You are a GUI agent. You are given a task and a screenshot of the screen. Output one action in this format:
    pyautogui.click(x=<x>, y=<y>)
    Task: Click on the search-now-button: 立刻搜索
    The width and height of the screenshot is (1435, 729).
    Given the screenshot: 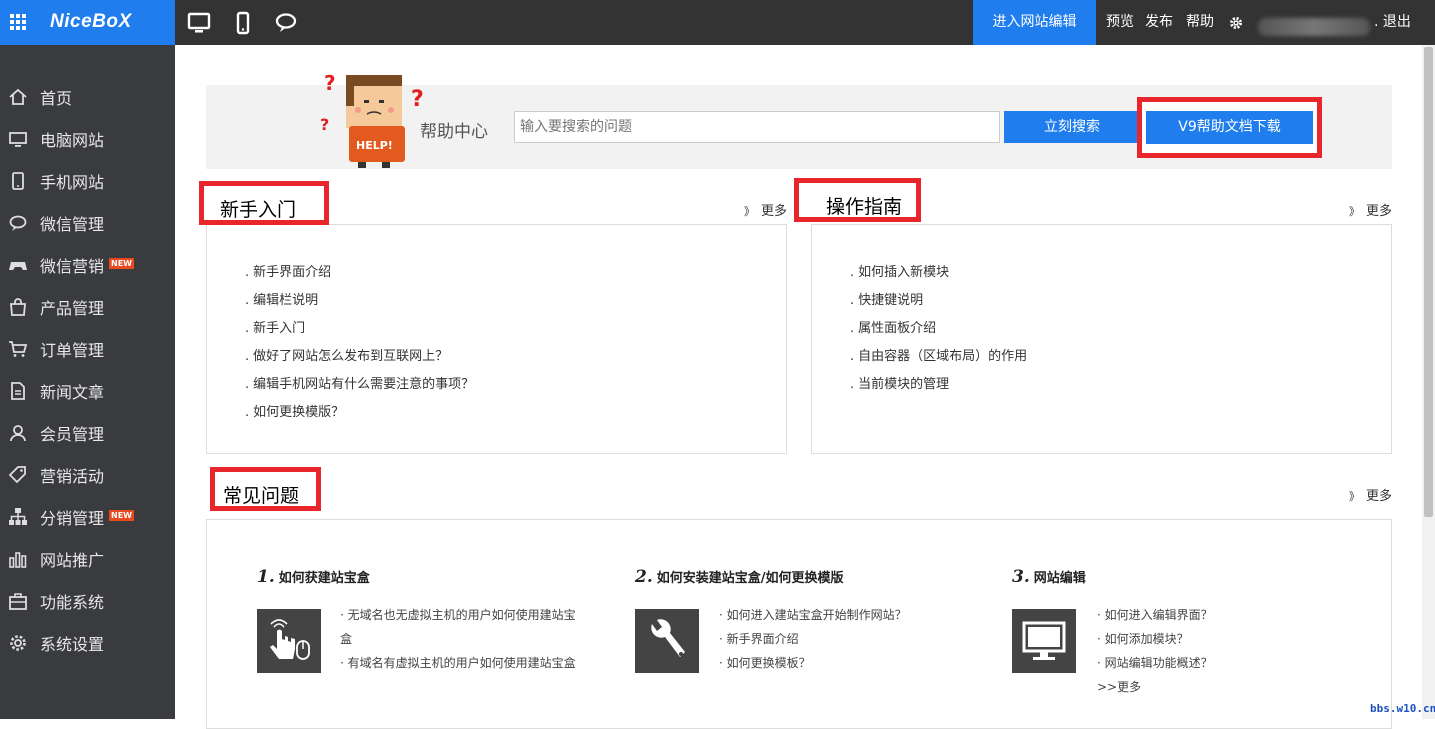 What is the action you would take?
    pyautogui.click(x=1072, y=127)
    